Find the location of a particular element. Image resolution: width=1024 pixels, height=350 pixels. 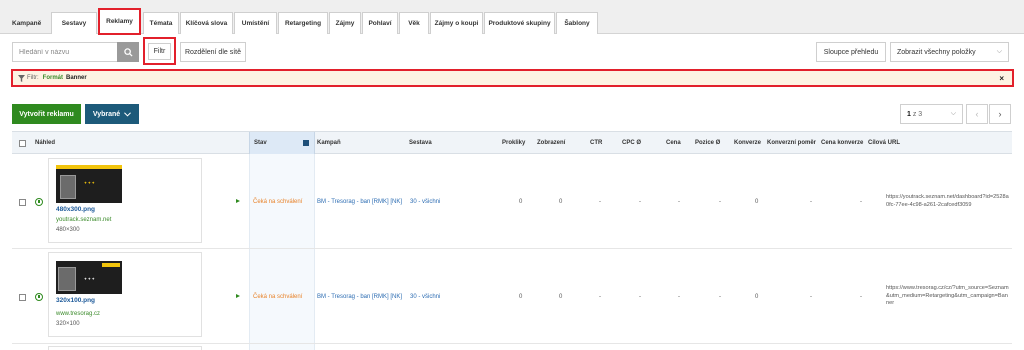

split-by-network-button: Rozdělení dle sítě is located at coordinates (213, 52).